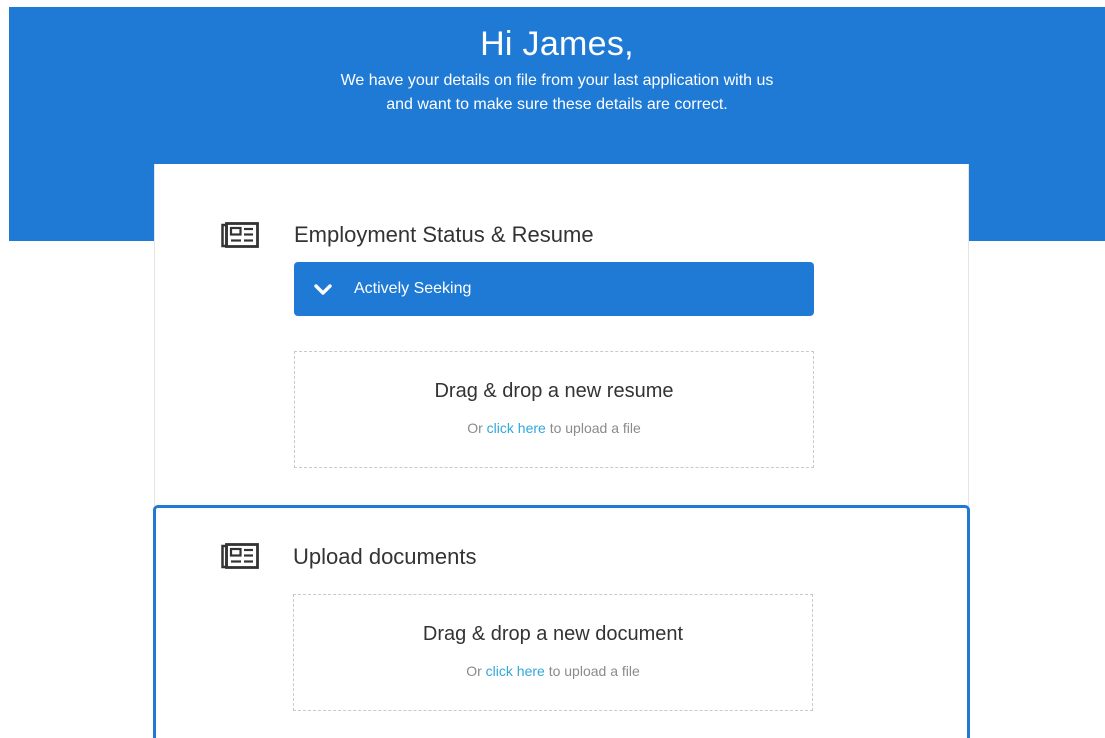 This screenshot has width=1105, height=738. Describe the element at coordinates (444, 234) in the screenshot. I see `employment-section-title: Employment Status & Resume` at that location.